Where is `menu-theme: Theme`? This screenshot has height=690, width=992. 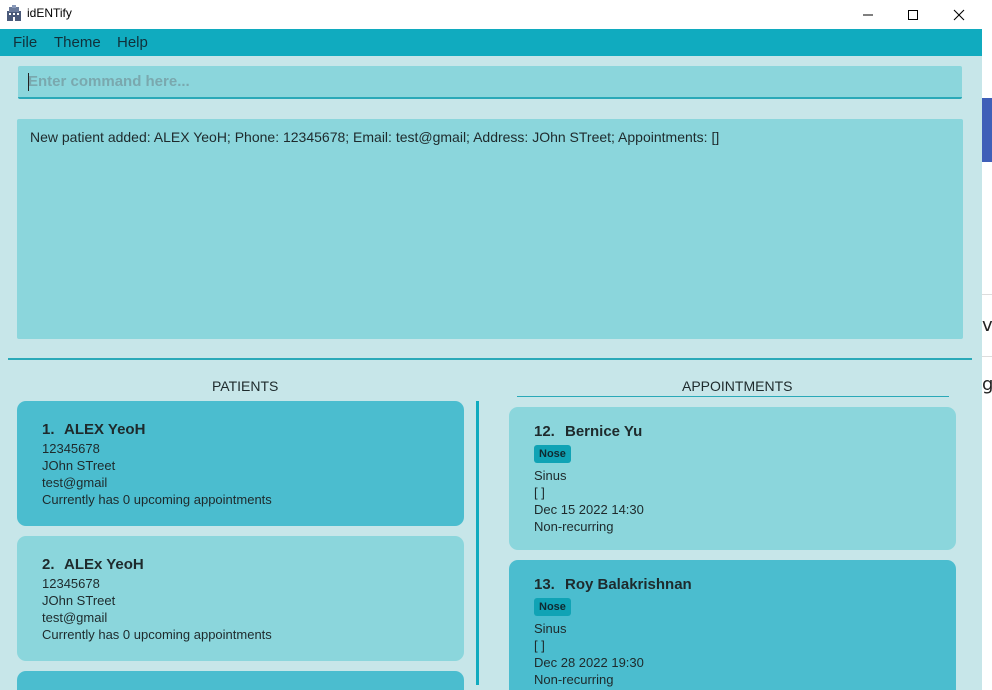
menu-theme: Theme is located at coordinates (77, 42).